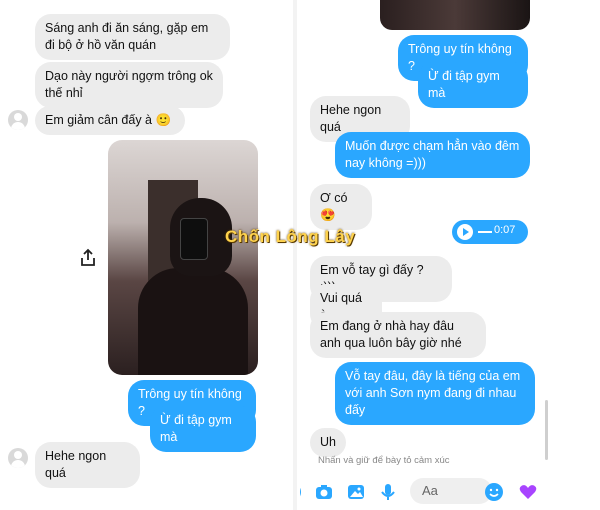 The image size is (600, 510). Describe the element at coordinates (301, 492) in the screenshot. I see `plus-icon` at that location.